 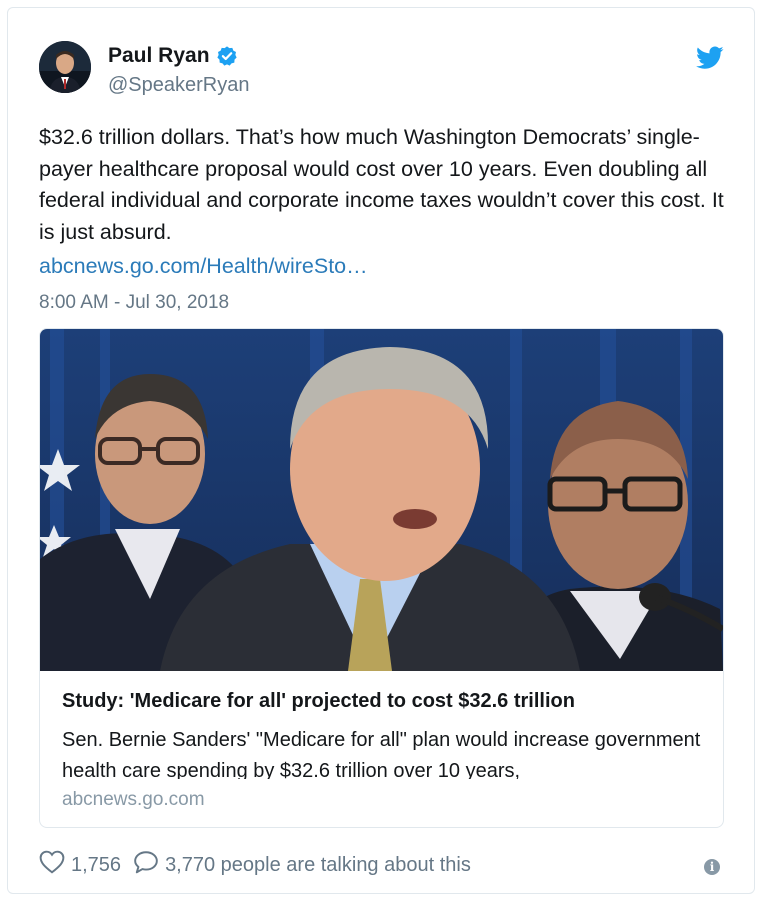 I want to click on author-name-text: Paul Ryan, so click(x=159, y=56).